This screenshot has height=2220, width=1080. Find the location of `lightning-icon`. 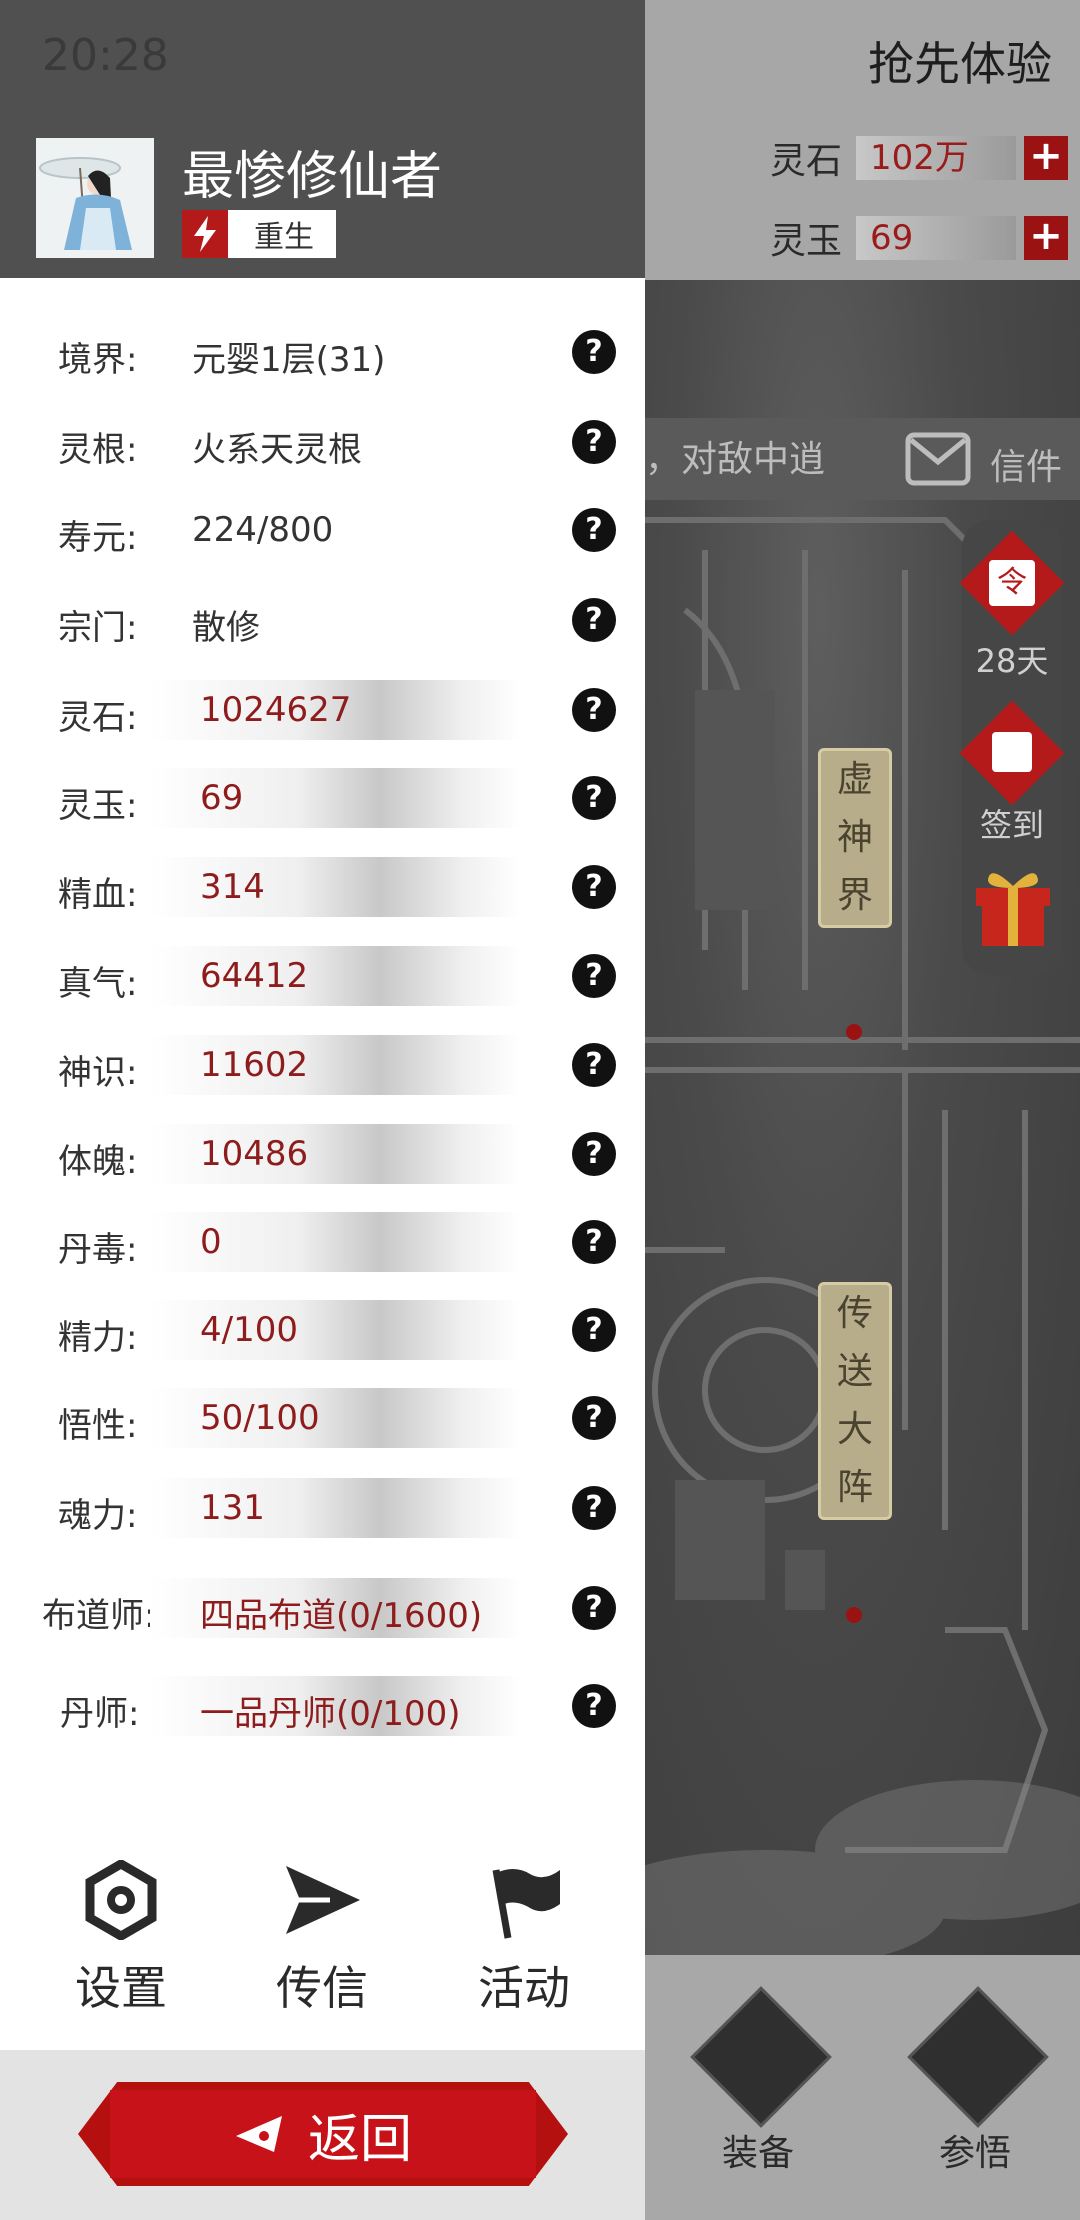

lightning-icon is located at coordinates (205, 234).